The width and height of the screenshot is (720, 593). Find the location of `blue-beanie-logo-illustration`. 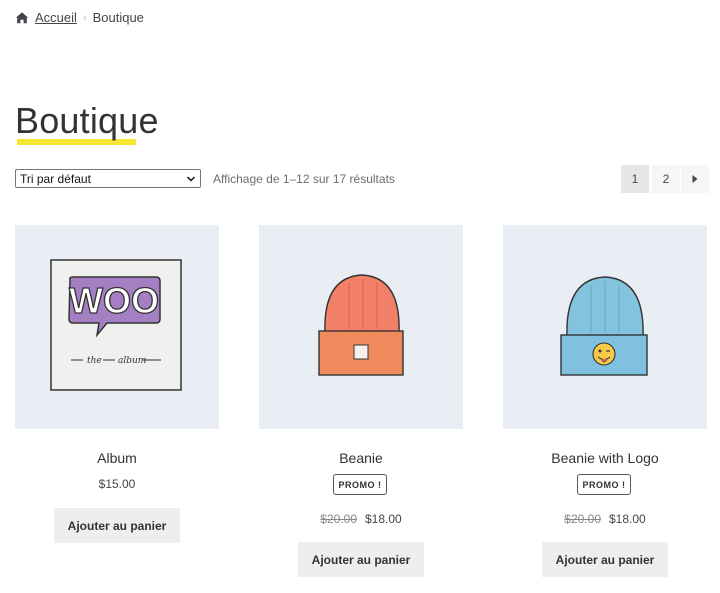

blue-beanie-logo-illustration is located at coordinates (604, 326).